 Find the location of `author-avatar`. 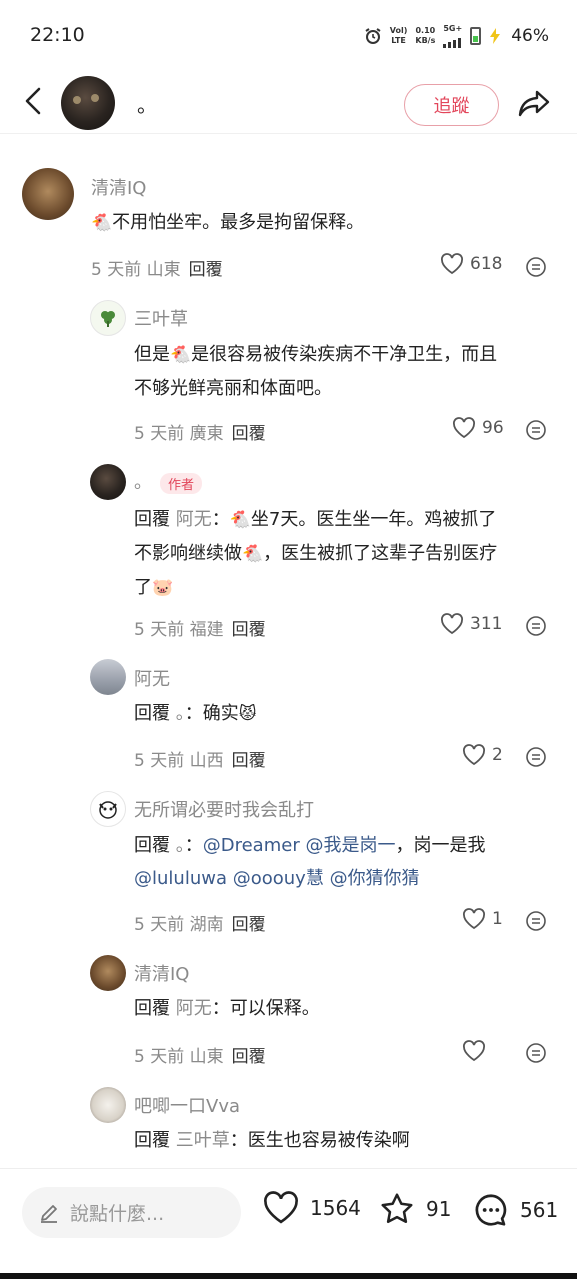

author-avatar is located at coordinates (88, 103).